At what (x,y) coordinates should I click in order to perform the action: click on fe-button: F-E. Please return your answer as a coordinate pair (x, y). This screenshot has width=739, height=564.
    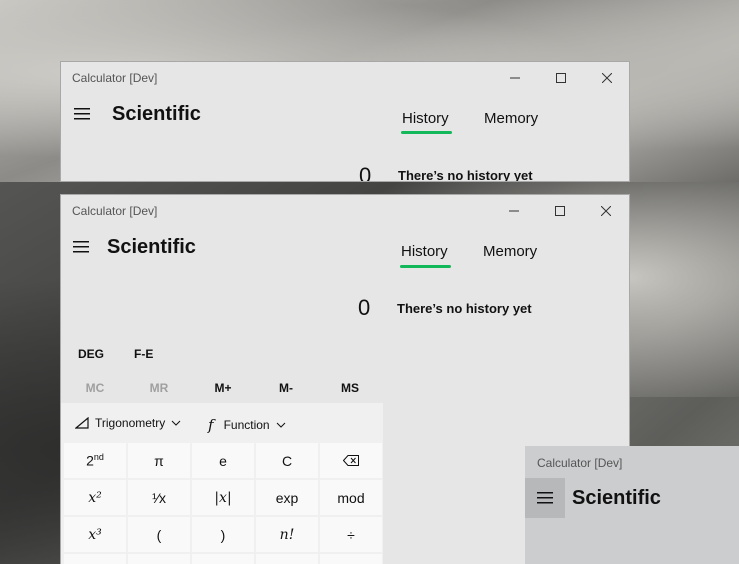
    Looking at the image, I should click on (143, 354).